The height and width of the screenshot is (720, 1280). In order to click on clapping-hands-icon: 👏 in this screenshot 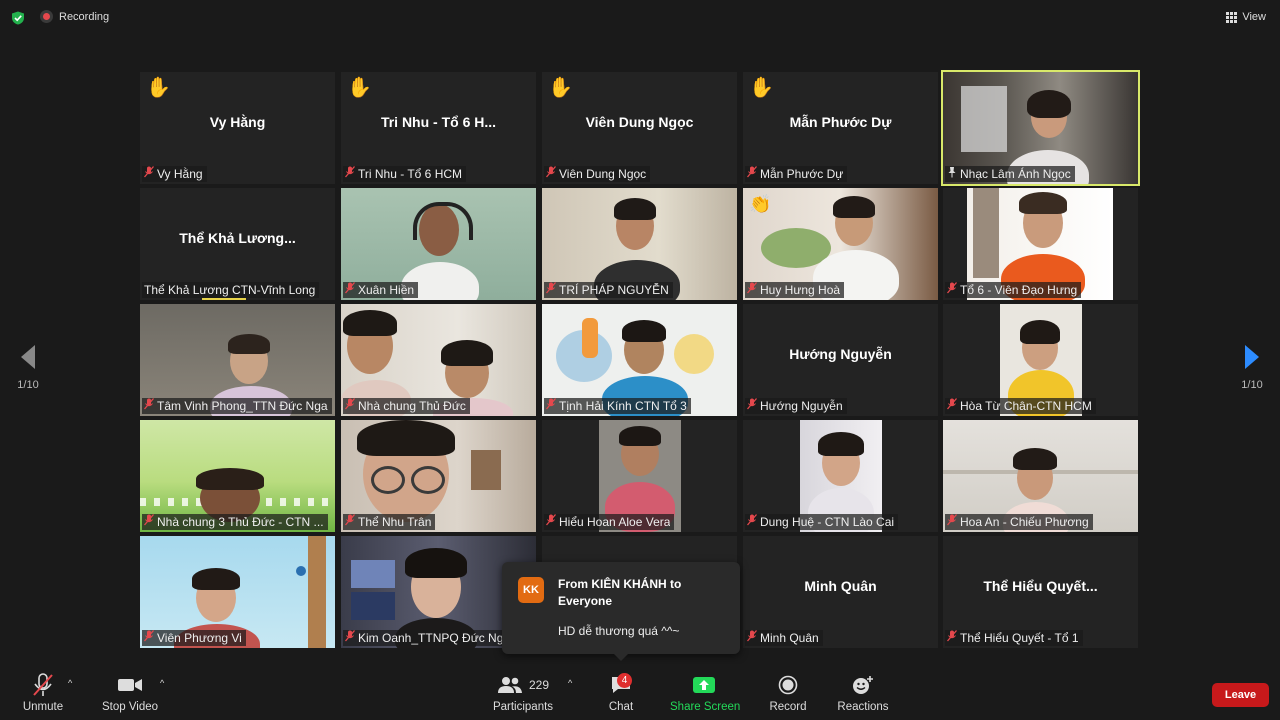, I will do `click(760, 204)`.